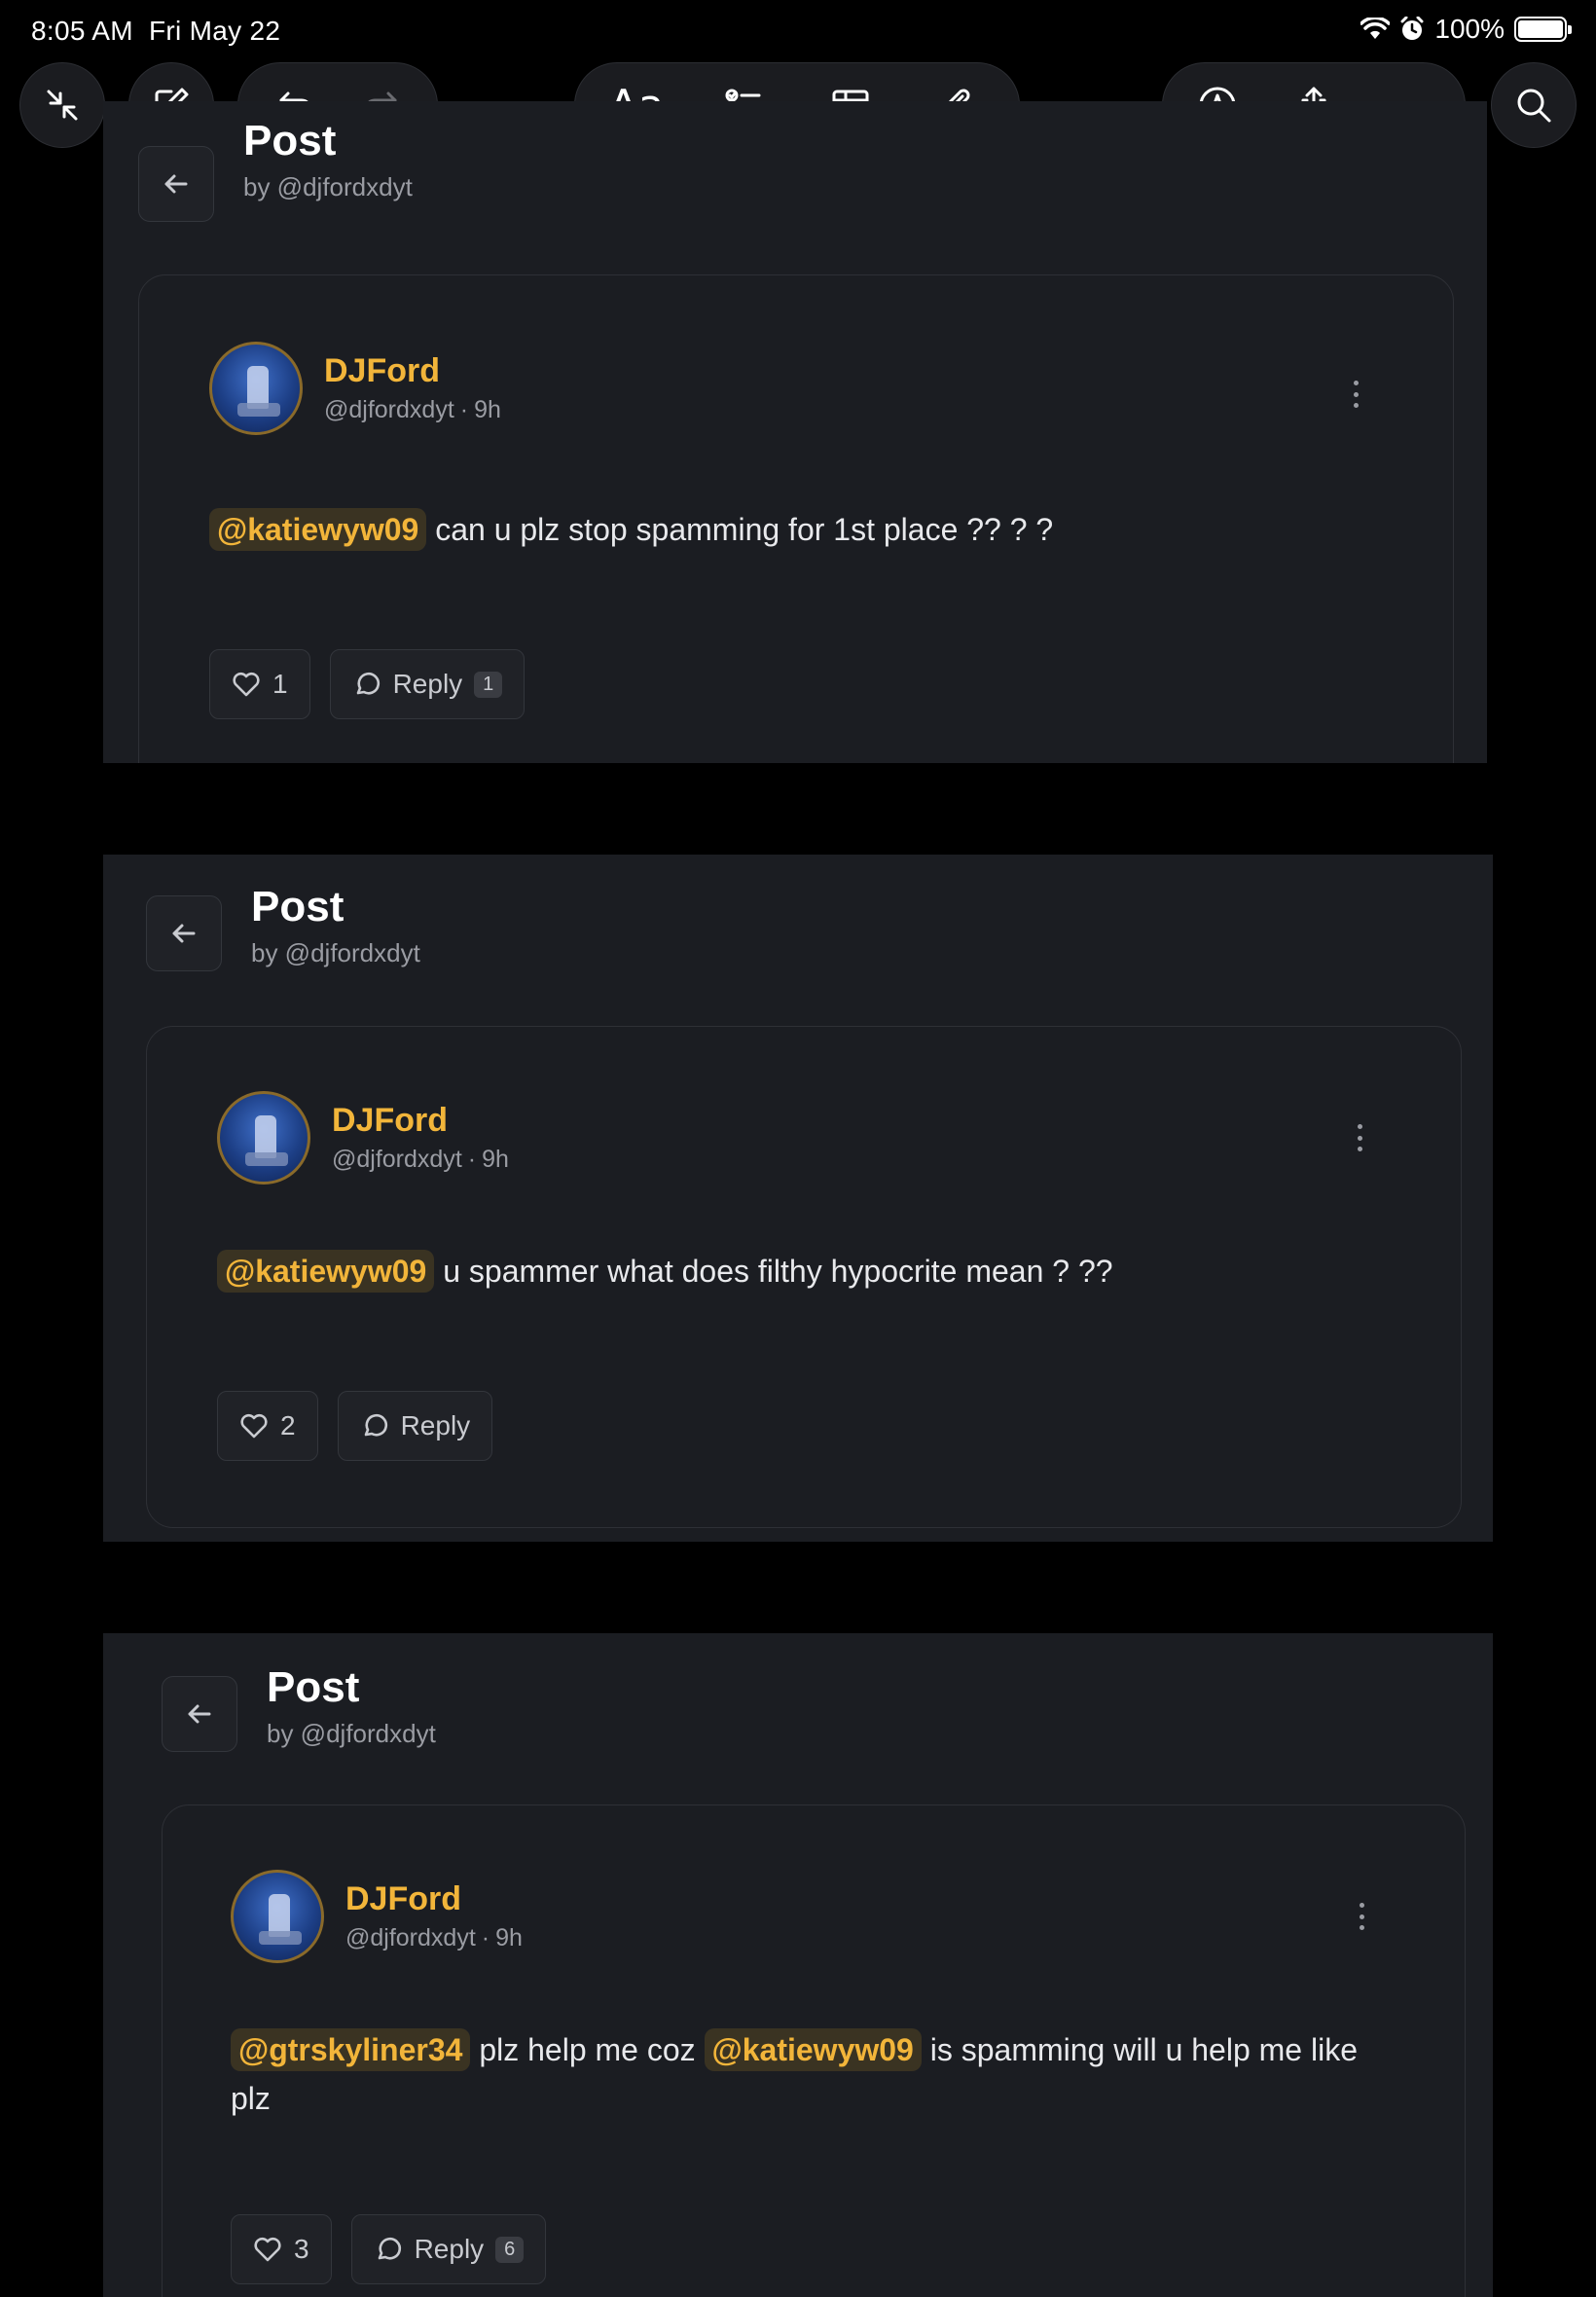 Image resolution: width=1596 pixels, height=2297 pixels. I want to click on search-button, so click(1534, 105).